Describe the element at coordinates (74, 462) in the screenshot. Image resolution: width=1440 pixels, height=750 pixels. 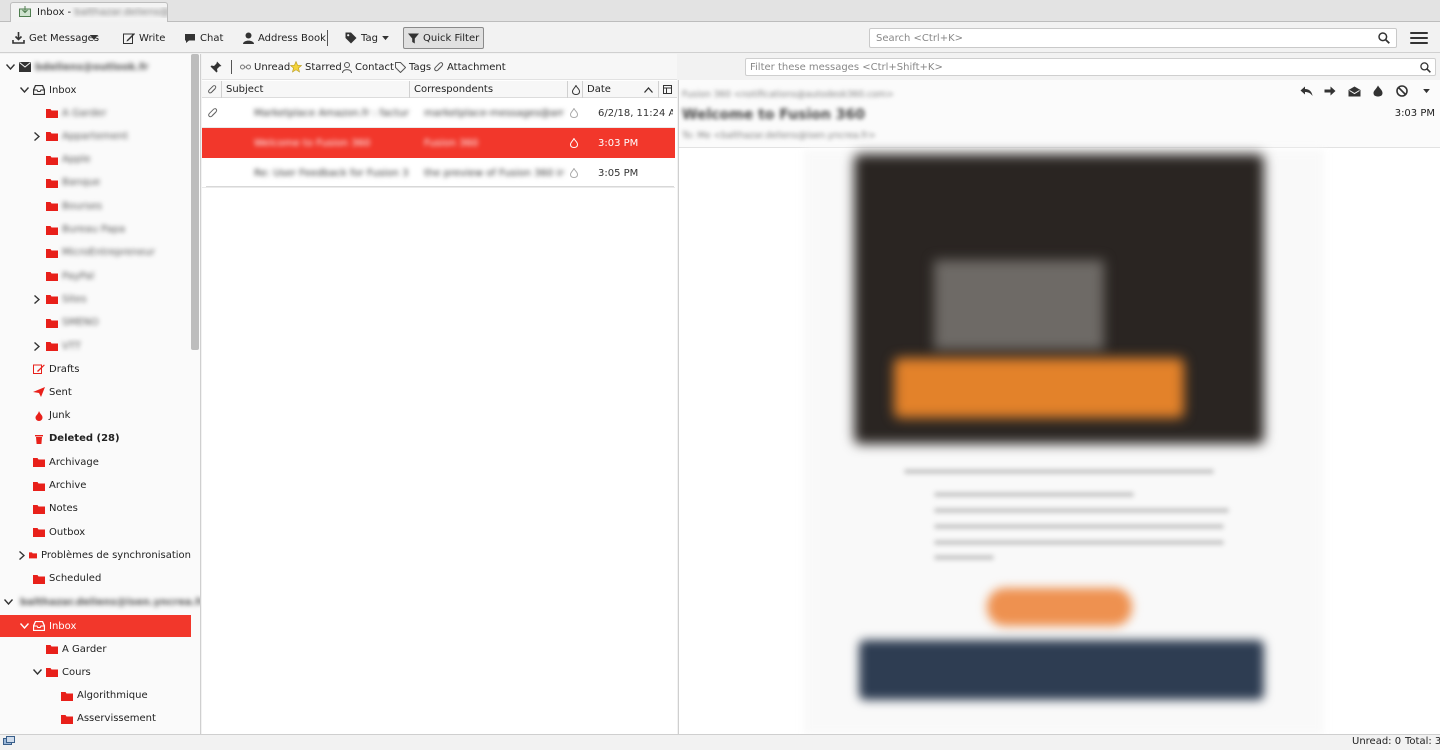
I see `folder-label: Archivage` at that location.